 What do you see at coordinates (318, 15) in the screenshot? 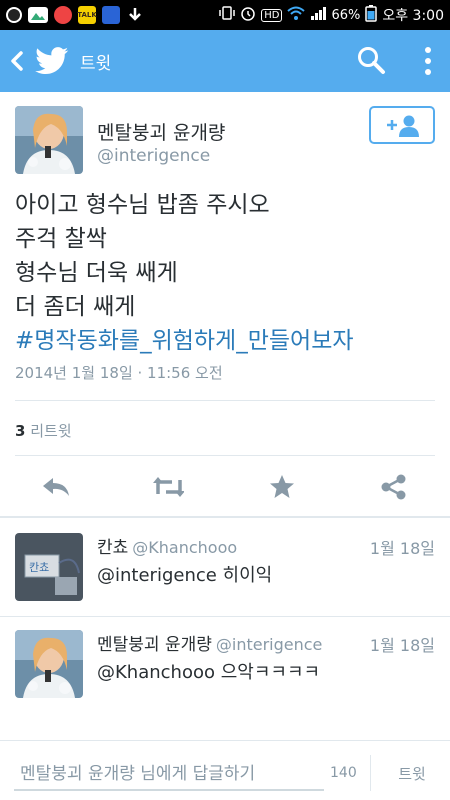
I see `signal-icon` at bounding box center [318, 15].